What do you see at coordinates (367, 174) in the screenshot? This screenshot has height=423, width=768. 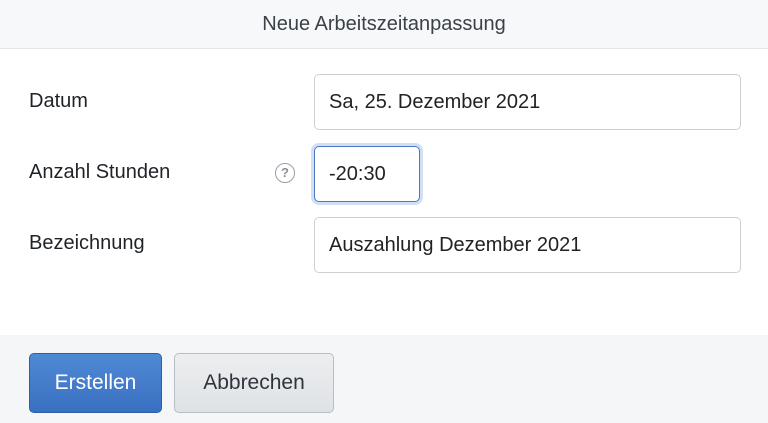 I see `stunden-input` at bounding box center [367, 174].